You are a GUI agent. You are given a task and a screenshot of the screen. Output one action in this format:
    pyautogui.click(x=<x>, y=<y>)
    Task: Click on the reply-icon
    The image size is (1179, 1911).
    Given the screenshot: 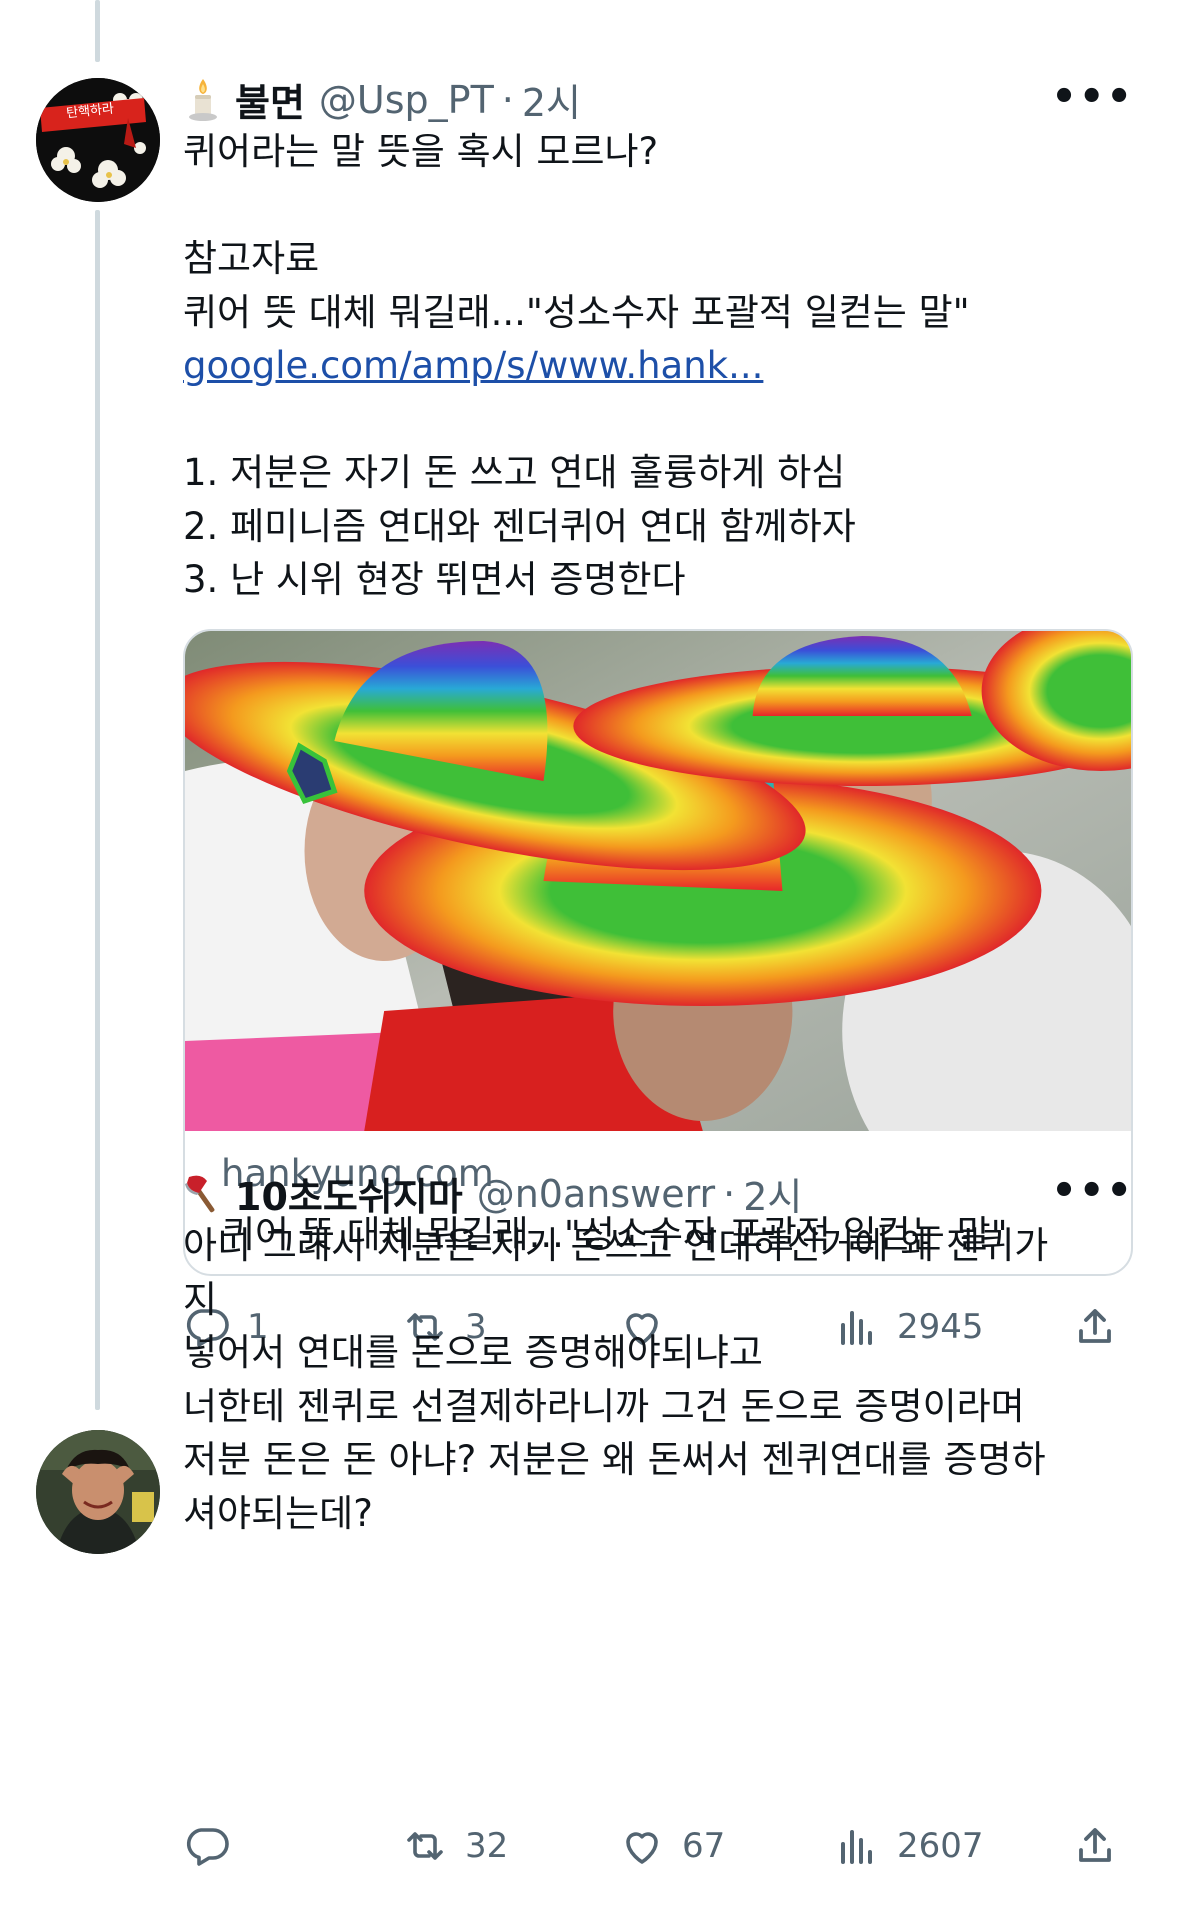 What is the action you would take?
    pyautogui.click(x=207, y=1847)
    